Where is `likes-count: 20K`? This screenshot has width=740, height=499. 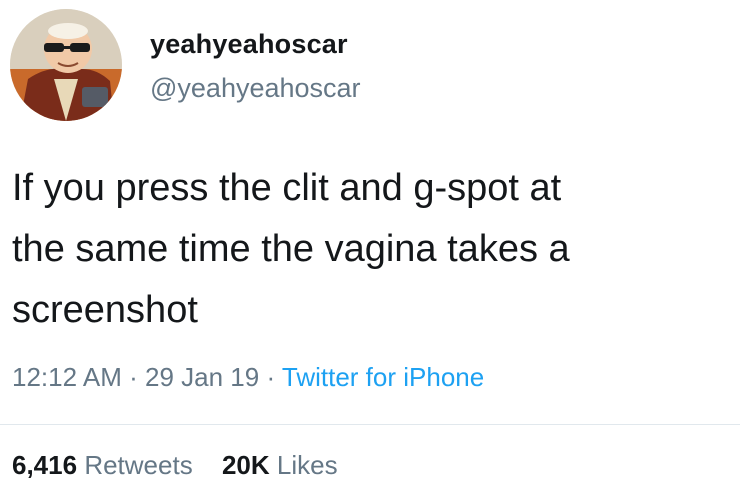
likes-count: 20K is located at coordinates (245, 465).